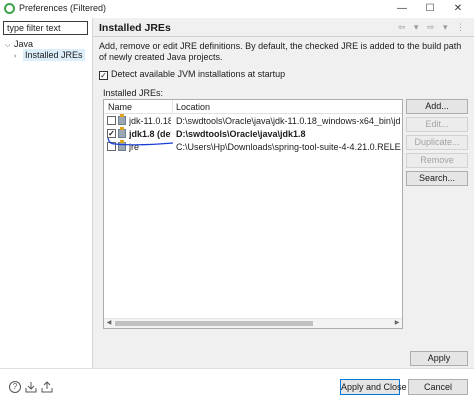  I want to click on scroll-left-icon: ◀, so click(109, 323).